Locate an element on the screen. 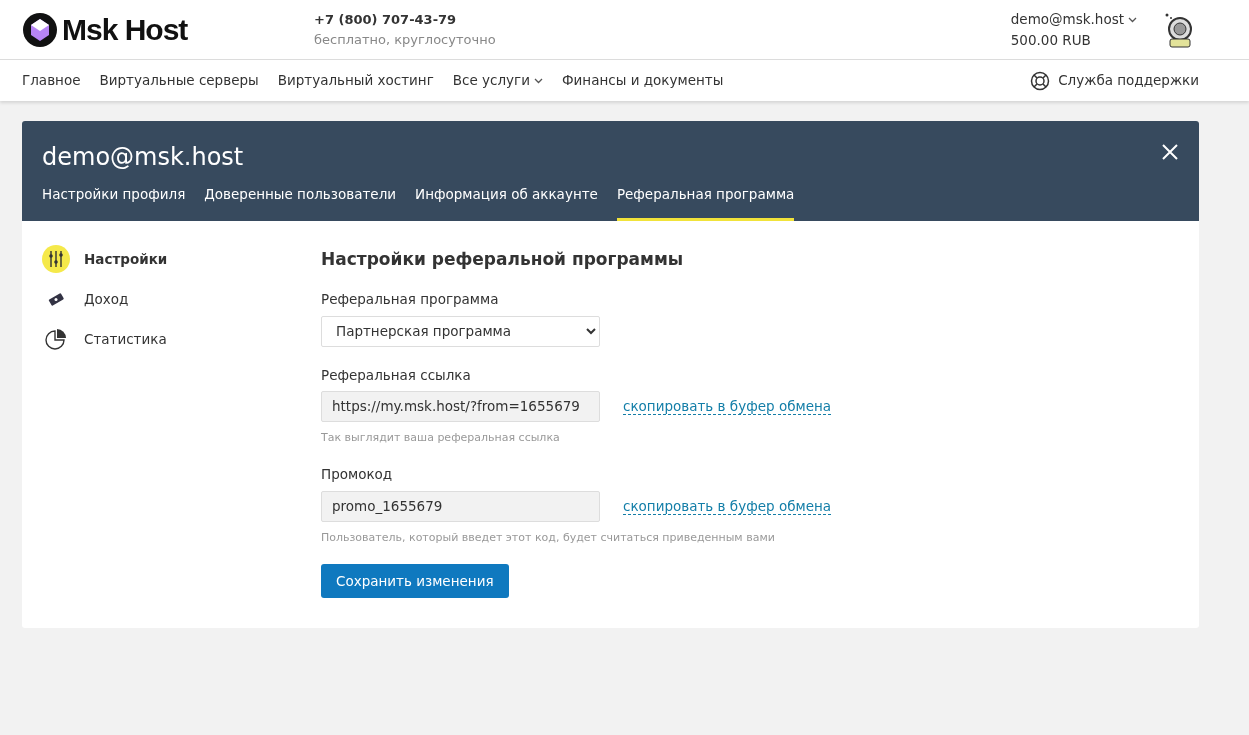 The width and height of the screenshot is (1249, 735). close-icon is located at coordinates (1170, 152).